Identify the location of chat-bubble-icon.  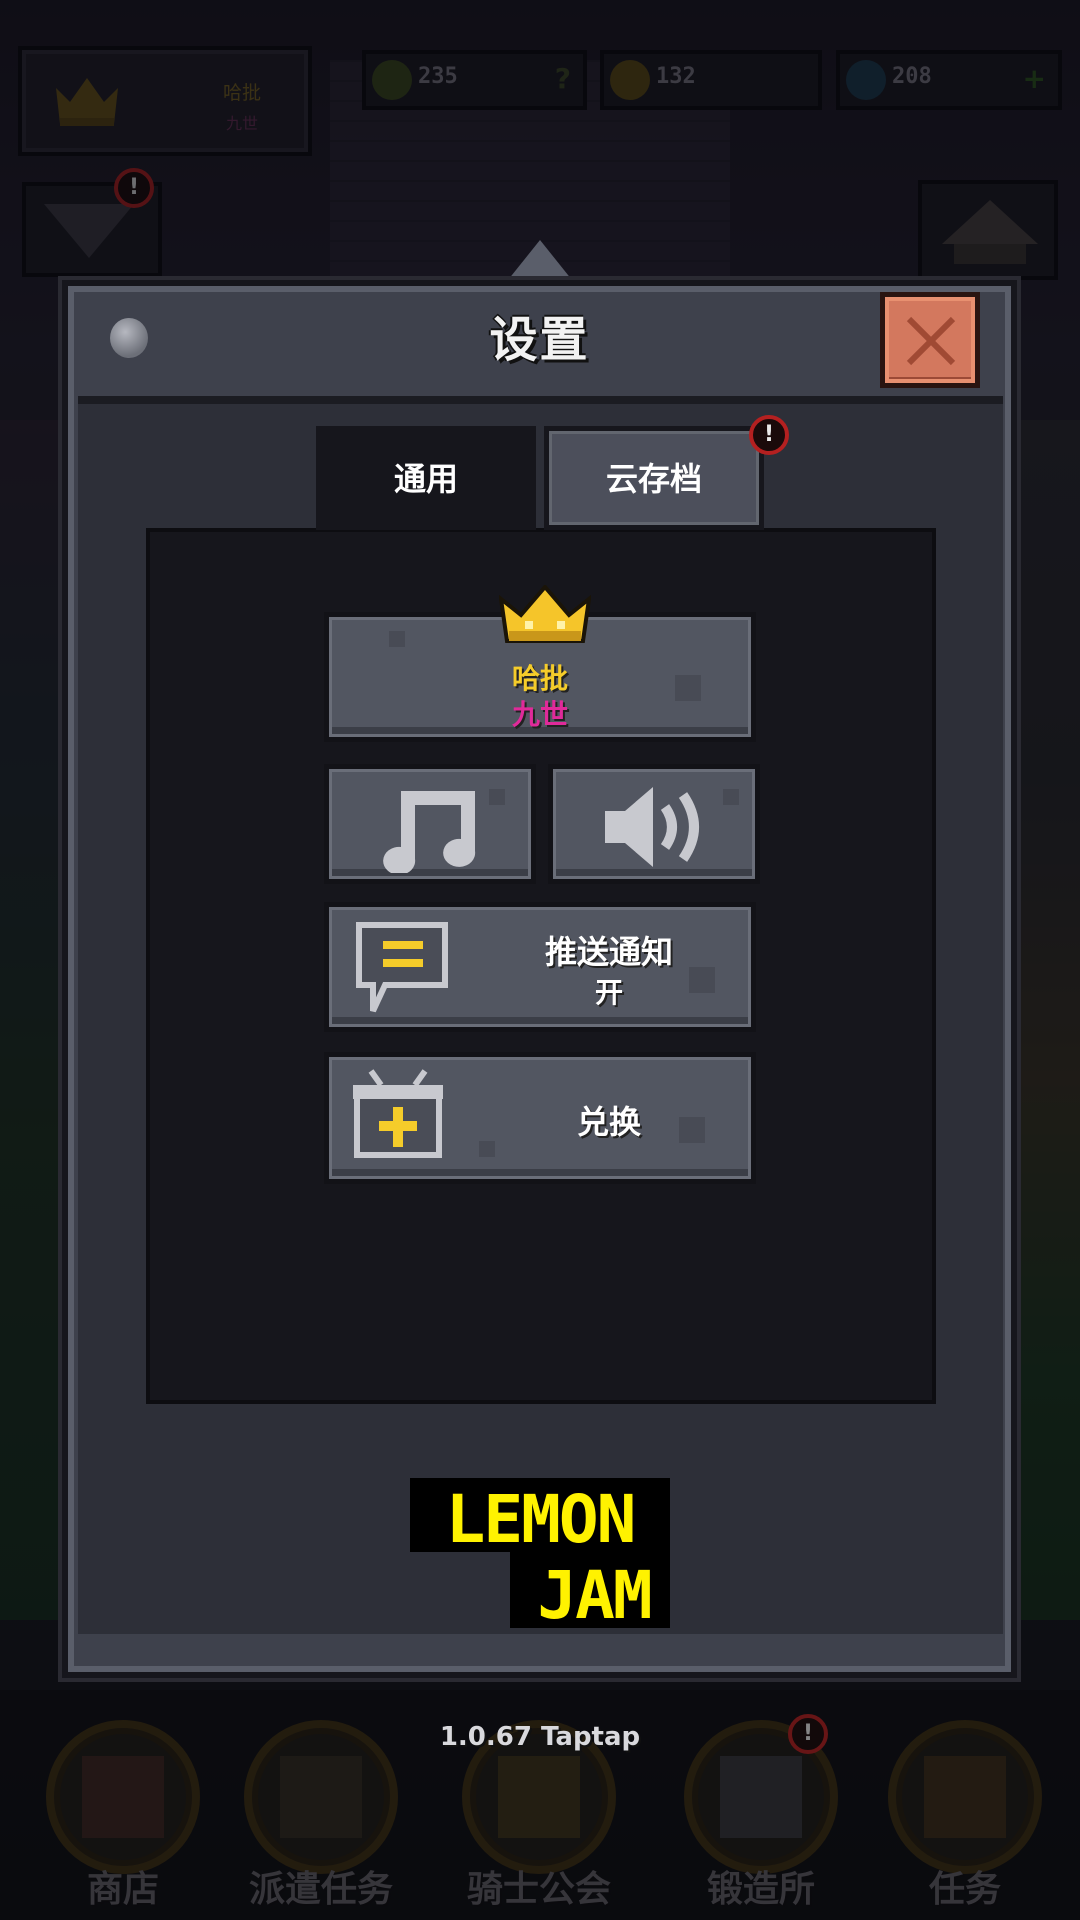
(402, 967).